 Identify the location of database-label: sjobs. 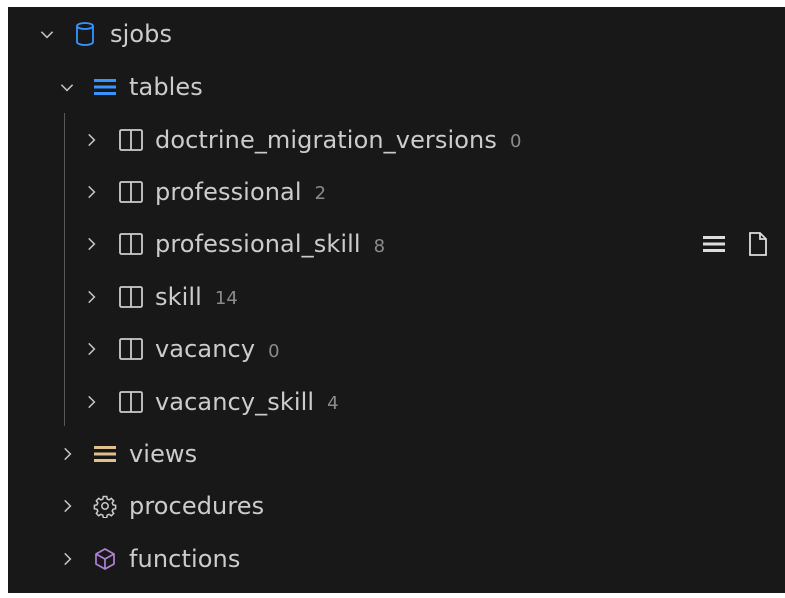
(141, 34).